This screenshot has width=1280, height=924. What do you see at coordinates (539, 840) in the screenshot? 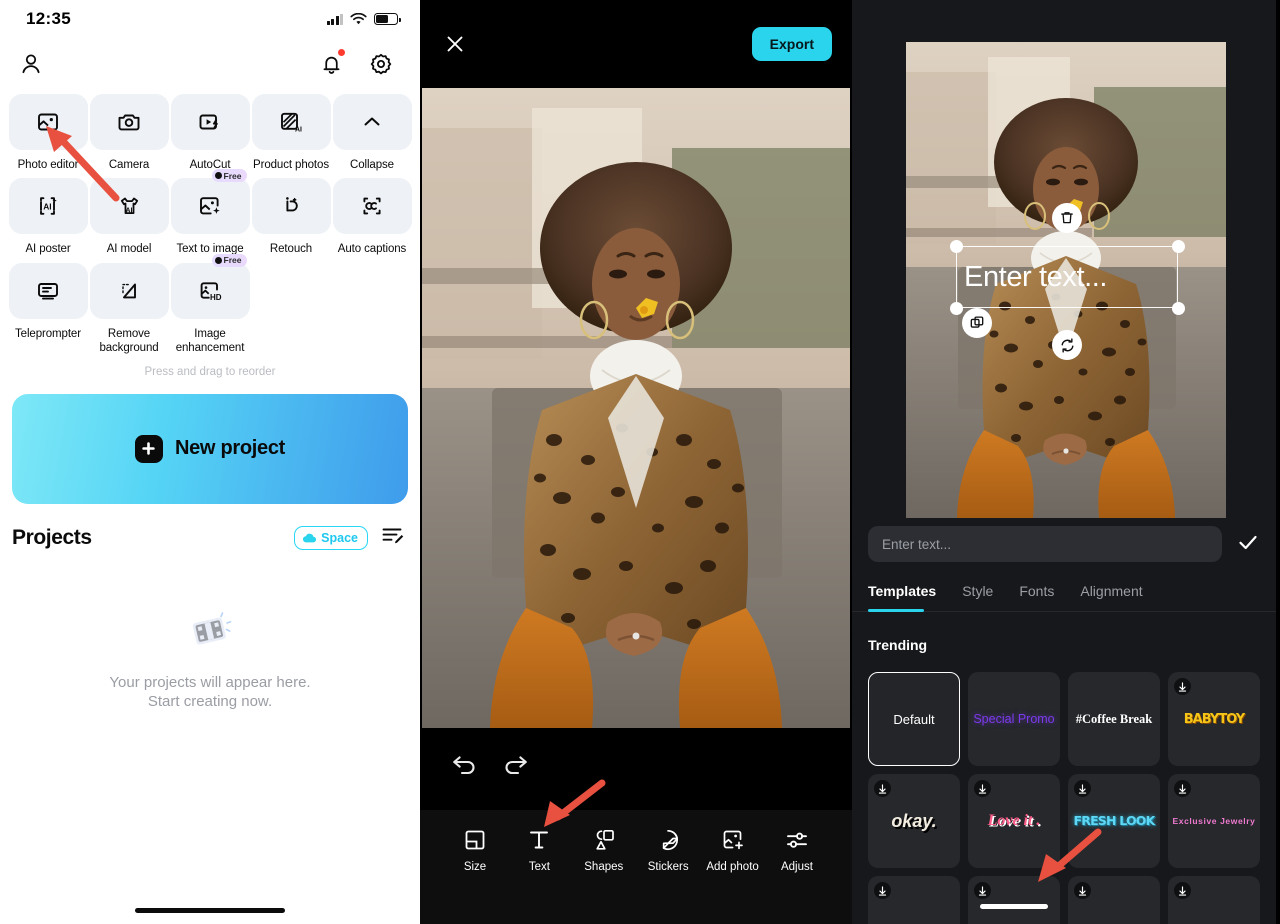
I see `text-icon` at bounding box center [539, 840].